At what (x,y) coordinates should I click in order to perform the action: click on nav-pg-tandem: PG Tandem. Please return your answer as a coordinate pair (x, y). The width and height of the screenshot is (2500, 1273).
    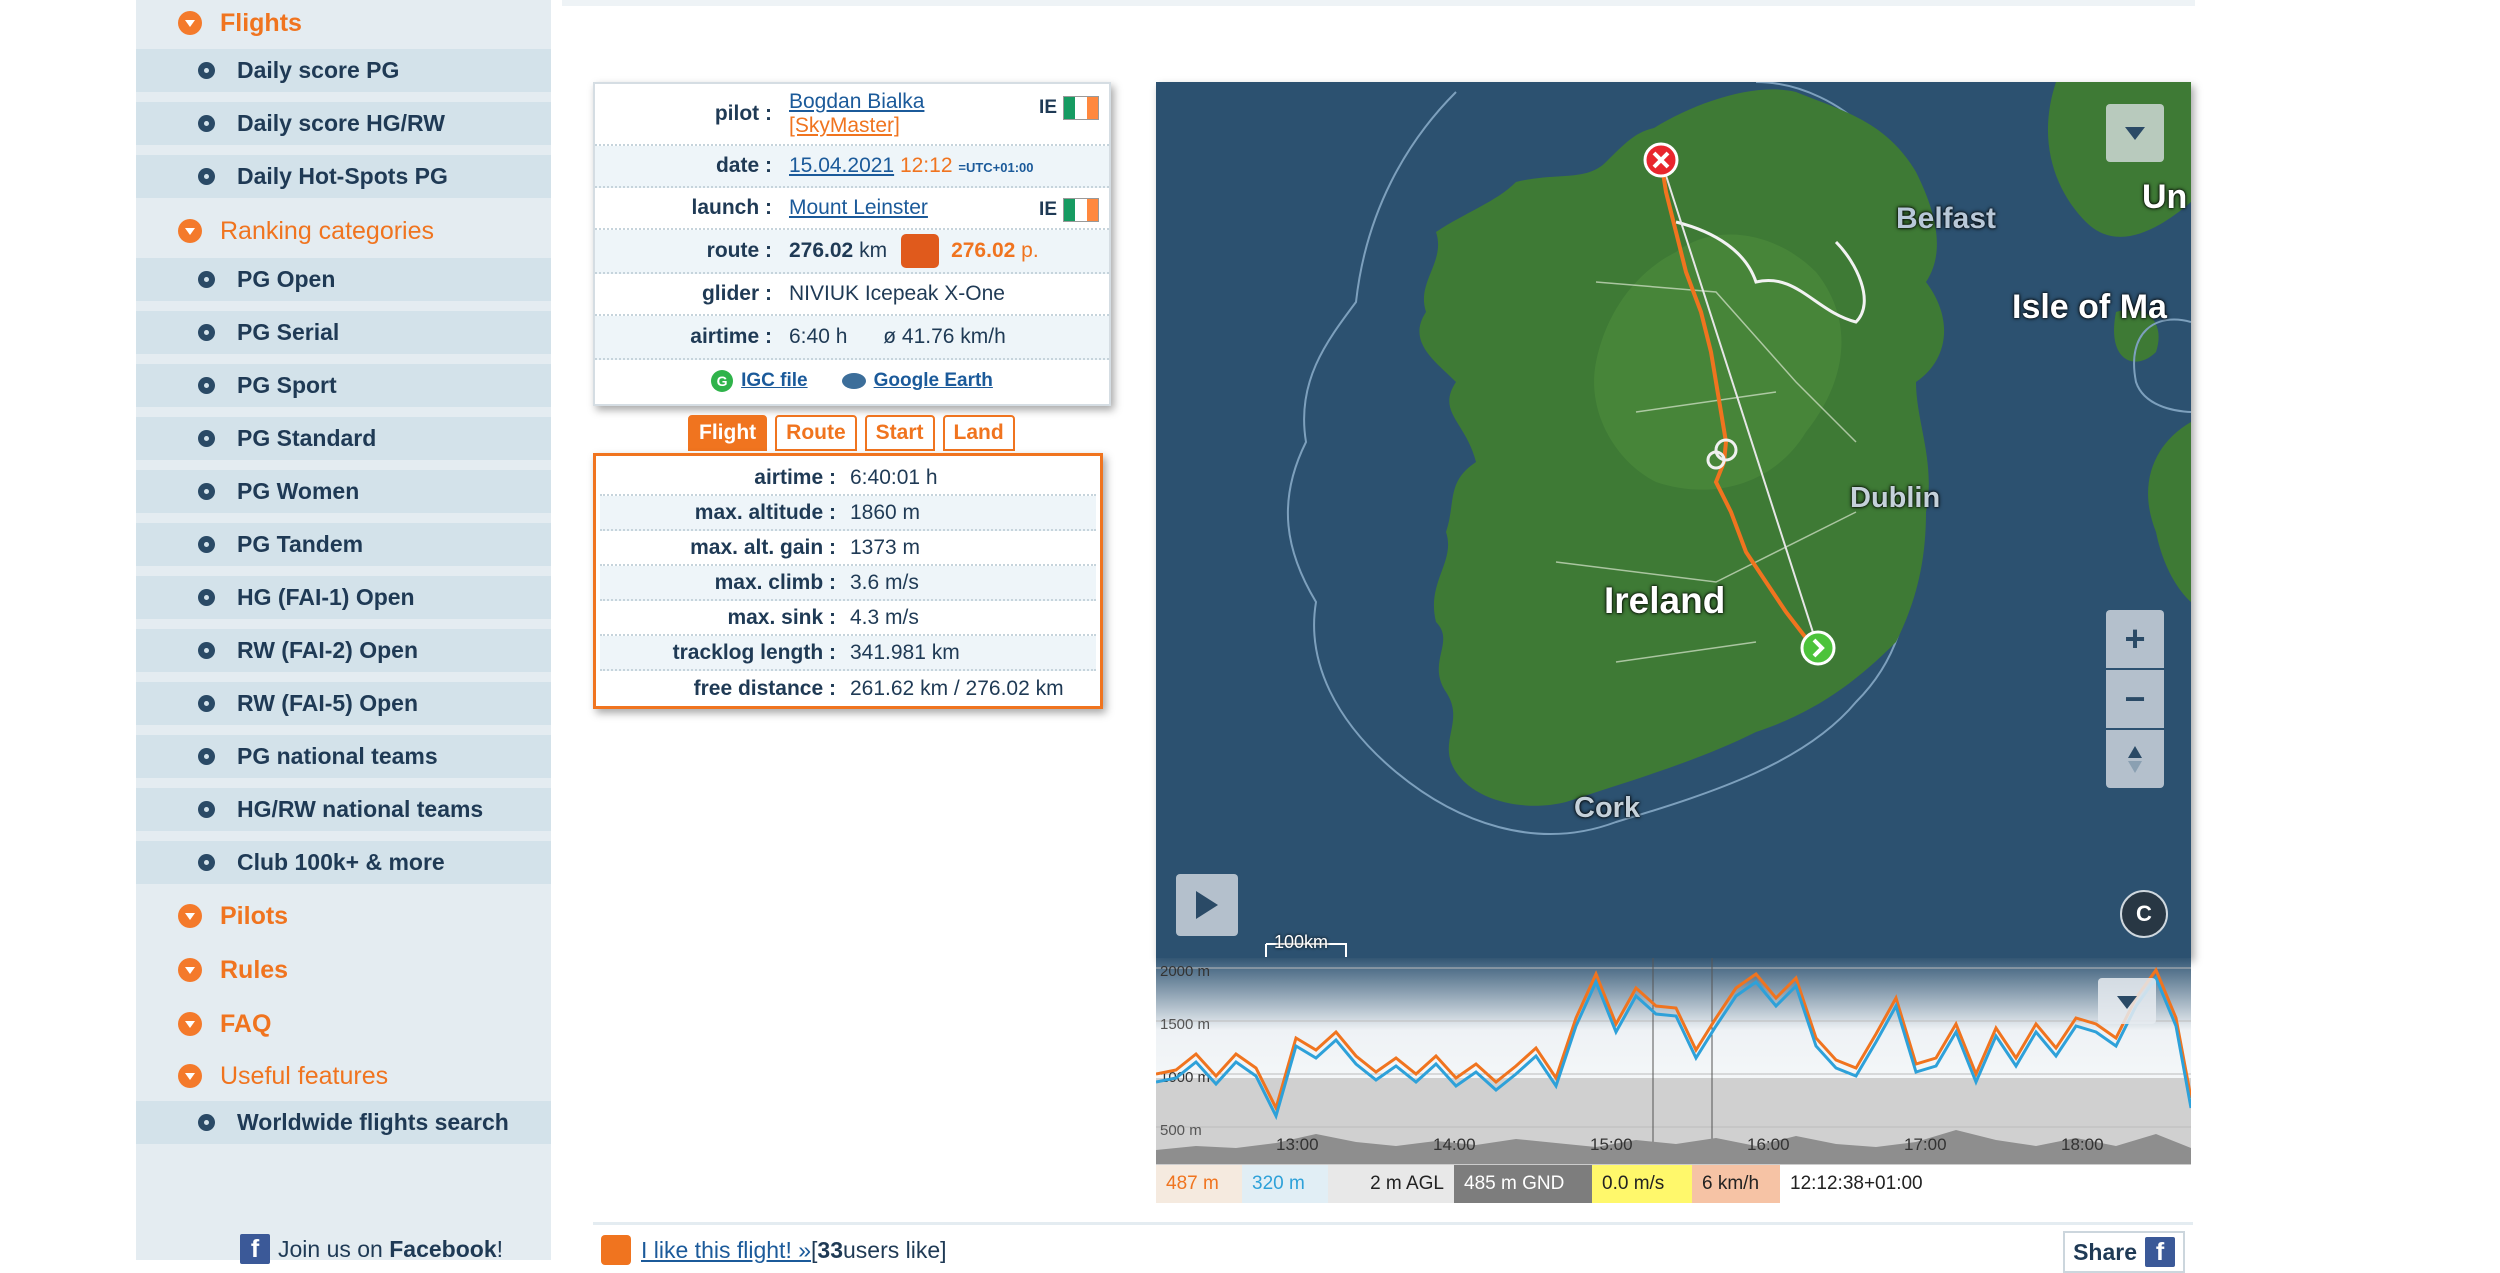
    Looking at the image, I should click on (343, 546).